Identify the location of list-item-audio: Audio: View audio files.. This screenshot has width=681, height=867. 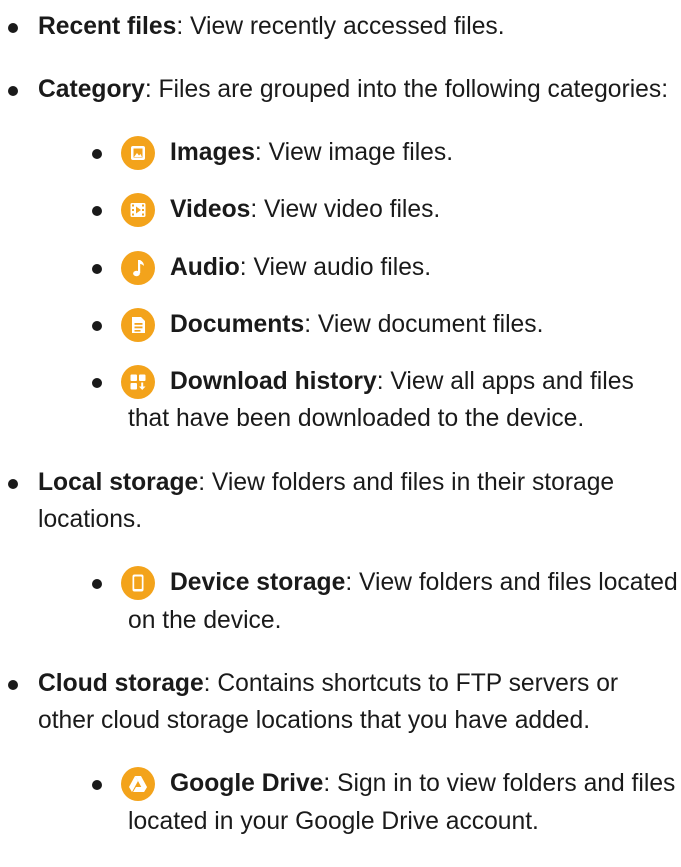
(385, 267).